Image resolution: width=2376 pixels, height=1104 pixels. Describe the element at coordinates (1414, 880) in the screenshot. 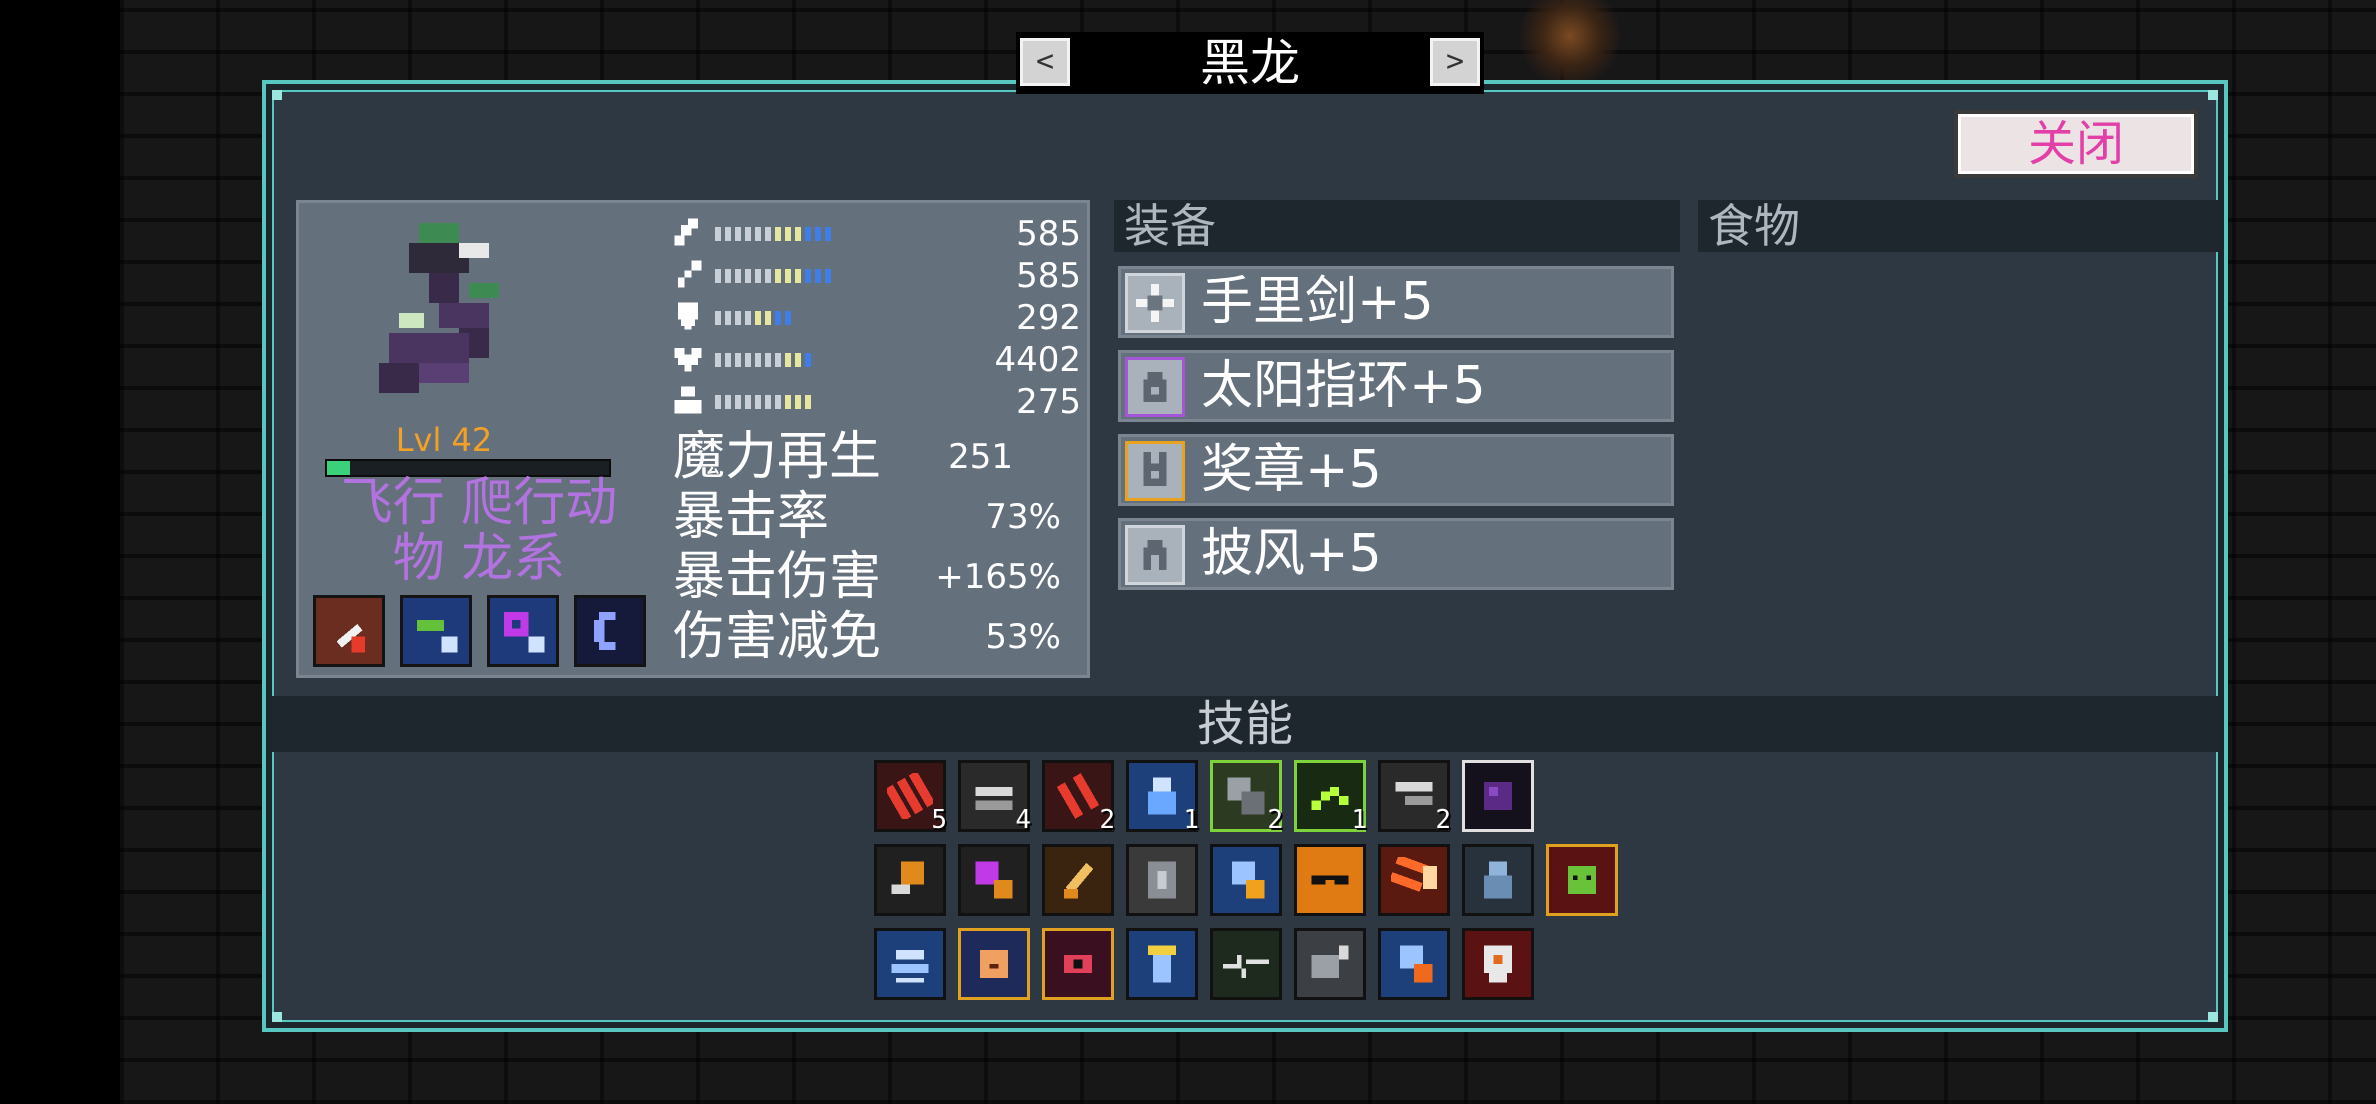

I see `fire-burst-skill-icon` at that location.